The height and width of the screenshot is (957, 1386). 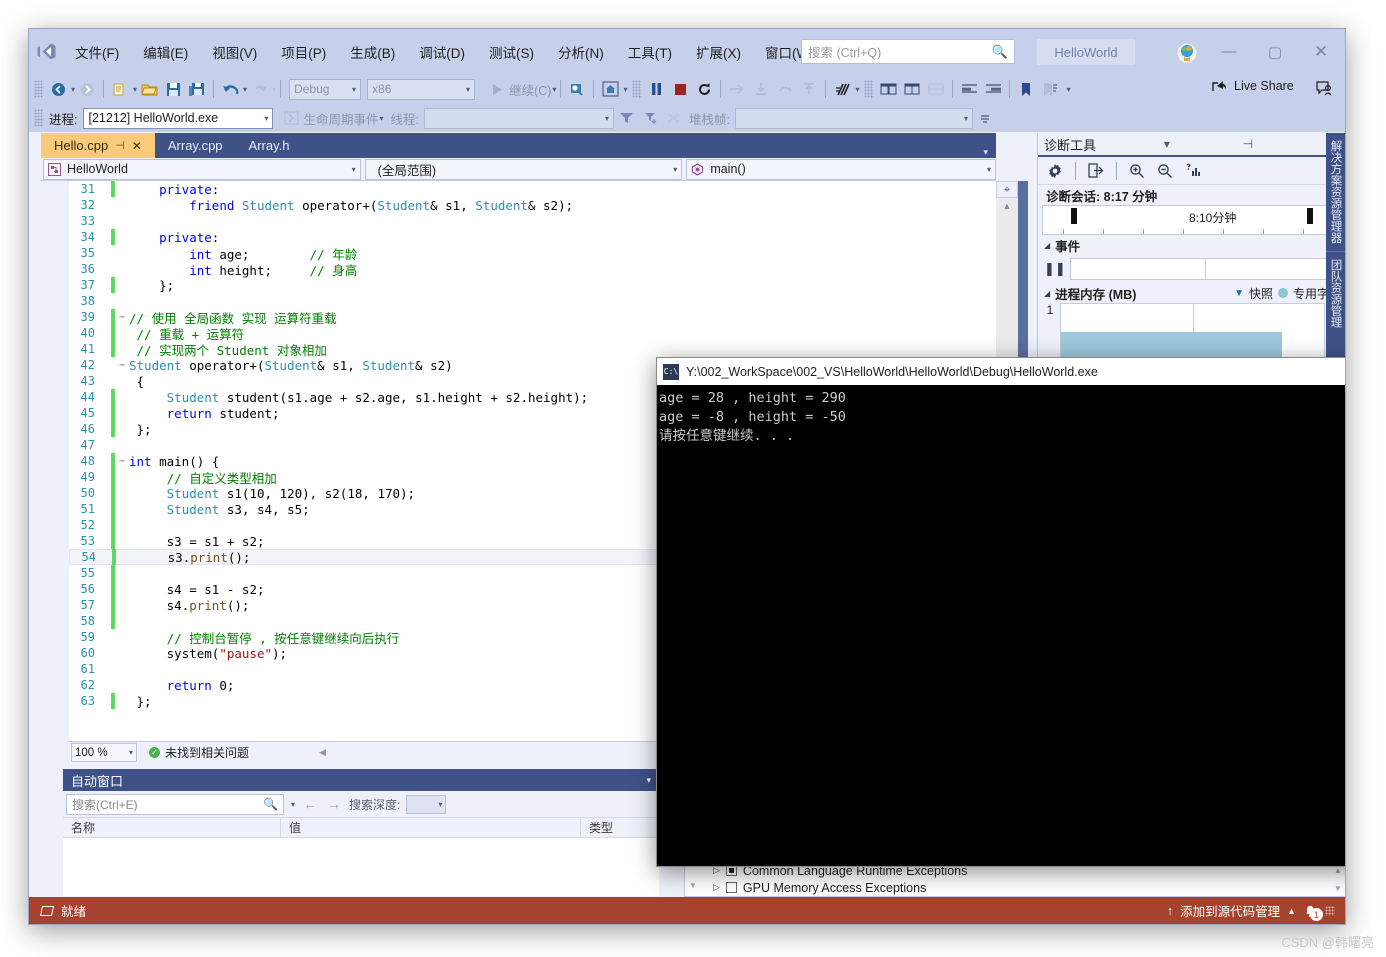 What do you see at coordinates (704, 89) in the screenshot?
I see `restart-debugging-button` at bounding box center [704, 89].